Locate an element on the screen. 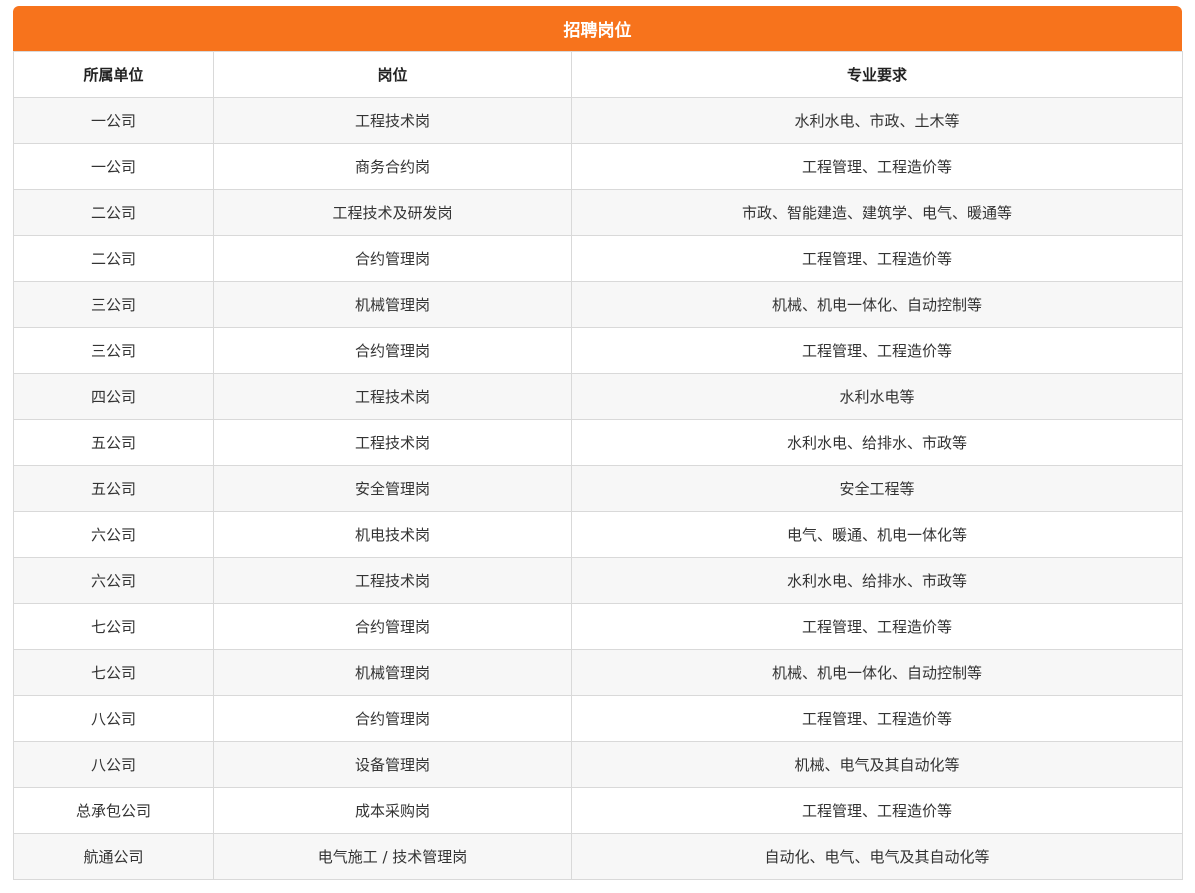  cell-position: 工程技术及研发岗 is located at coordinates (392, 212).